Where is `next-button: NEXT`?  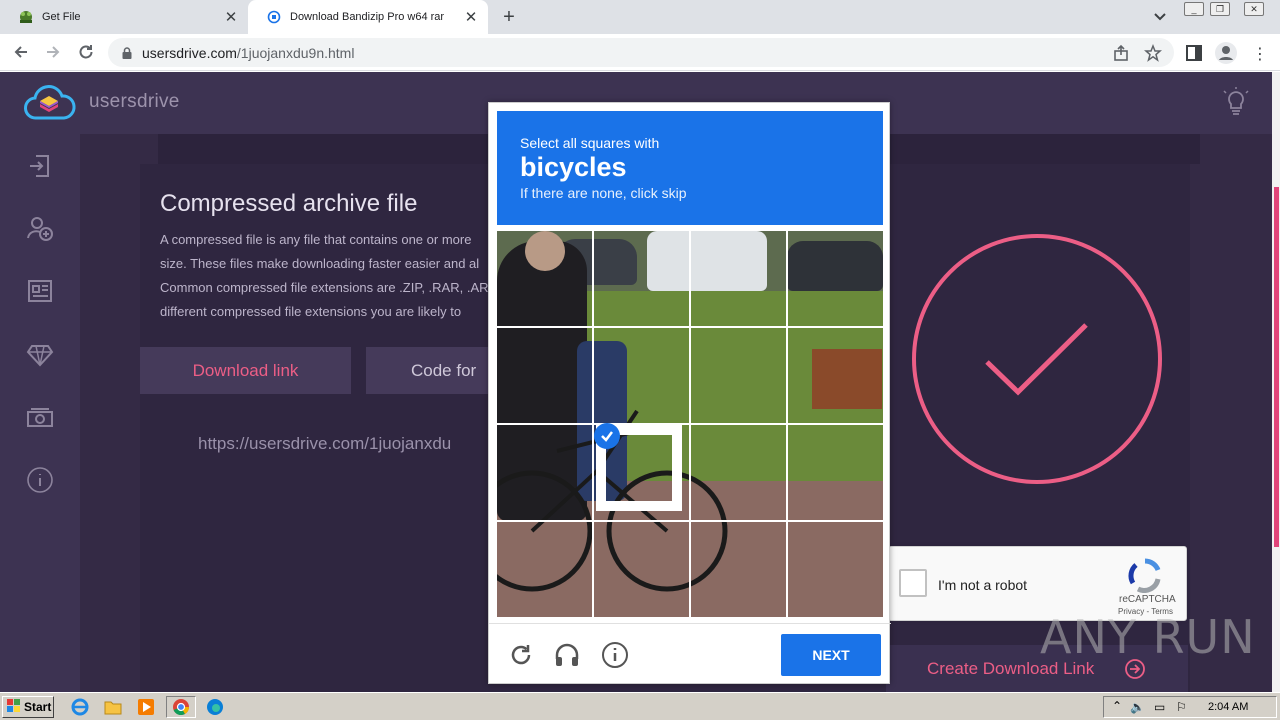
next-button: NEXT is located at coordinates (831, 655).